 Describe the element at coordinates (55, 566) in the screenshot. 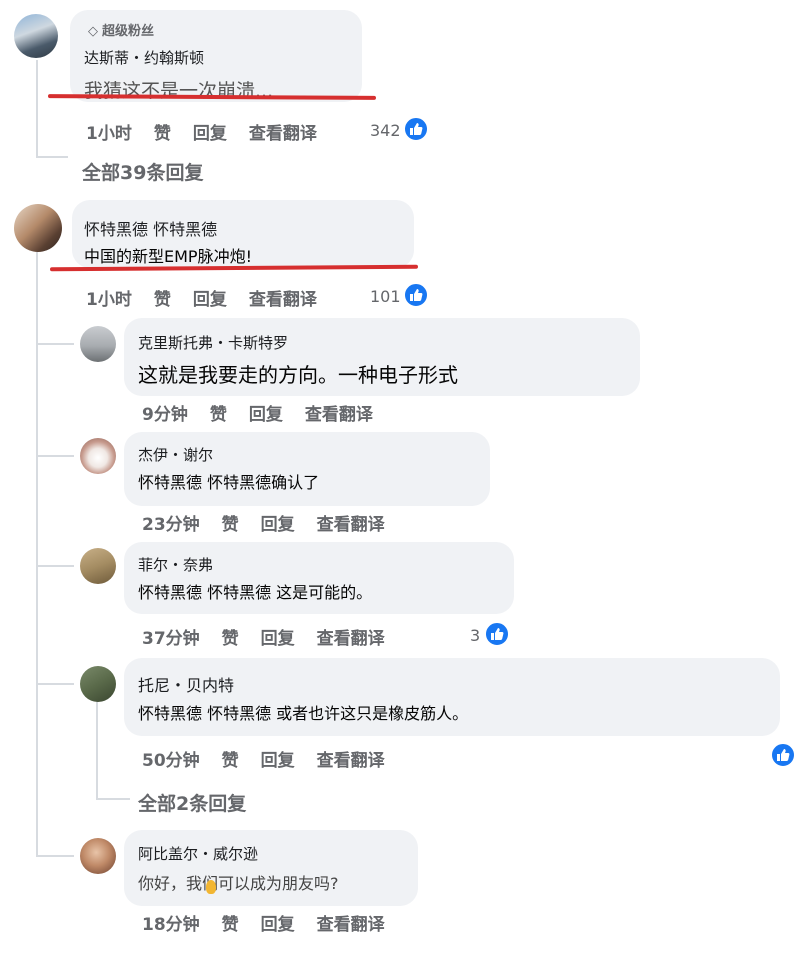

I see `thread-line-r3` at that location.